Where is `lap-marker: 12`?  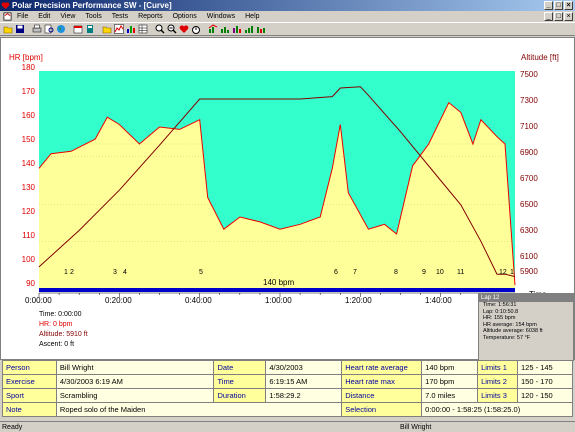
lap-marker: 12 is located at coordinates (503, 272).